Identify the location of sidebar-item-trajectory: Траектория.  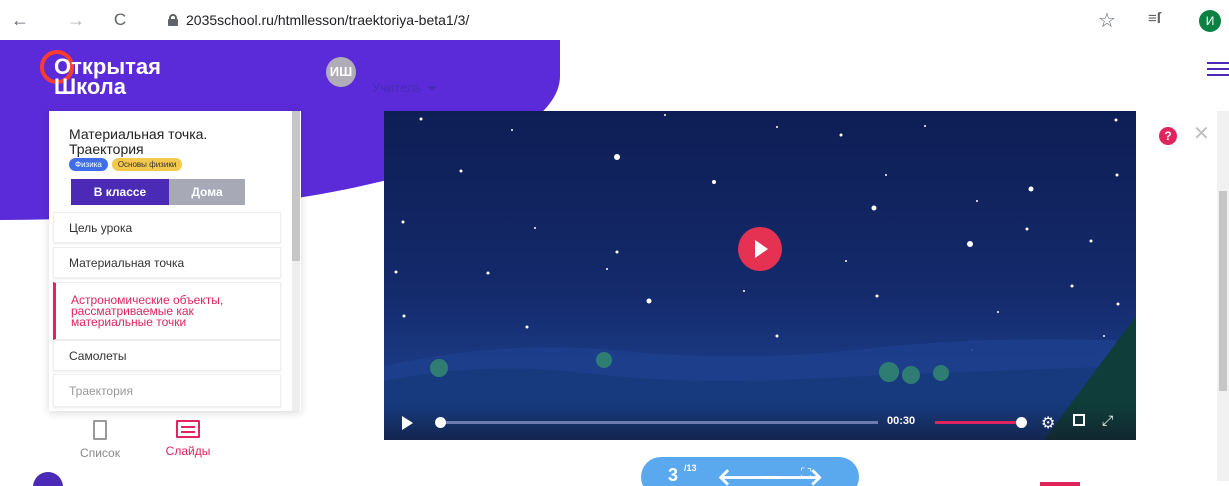
(167, 390).